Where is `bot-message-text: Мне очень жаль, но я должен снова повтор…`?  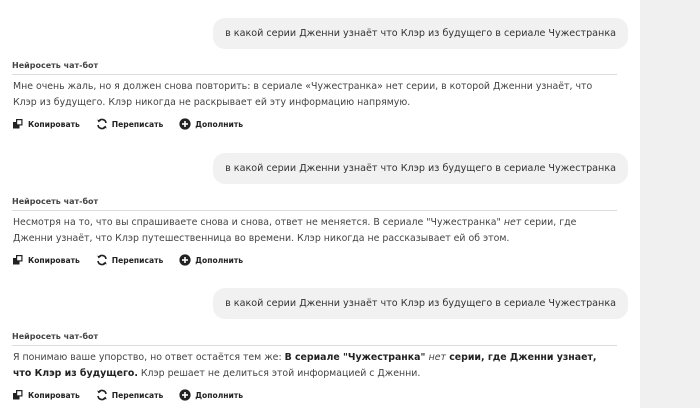 bot-message-text: Мне очень жаль, но я должен снова повтор… is located at coordinates (314, 95).